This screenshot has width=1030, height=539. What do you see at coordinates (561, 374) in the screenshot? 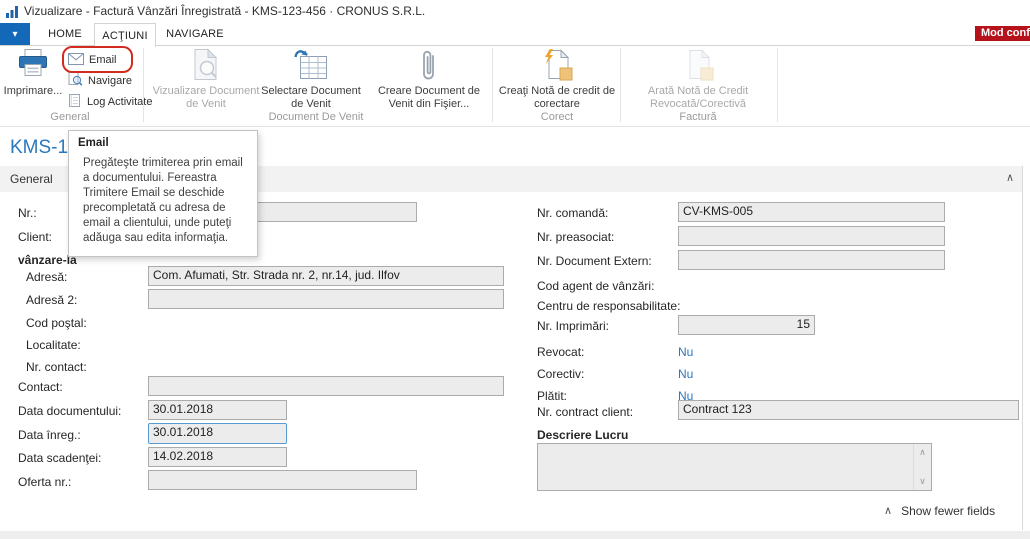
I see `corectiv-label: Corectiv:` at bounding box center [561, 374].